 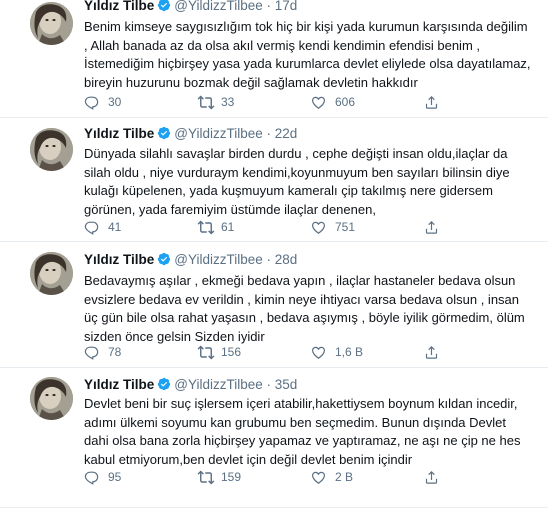 I want to click on like-button: 606, so click(x=346, y=102).